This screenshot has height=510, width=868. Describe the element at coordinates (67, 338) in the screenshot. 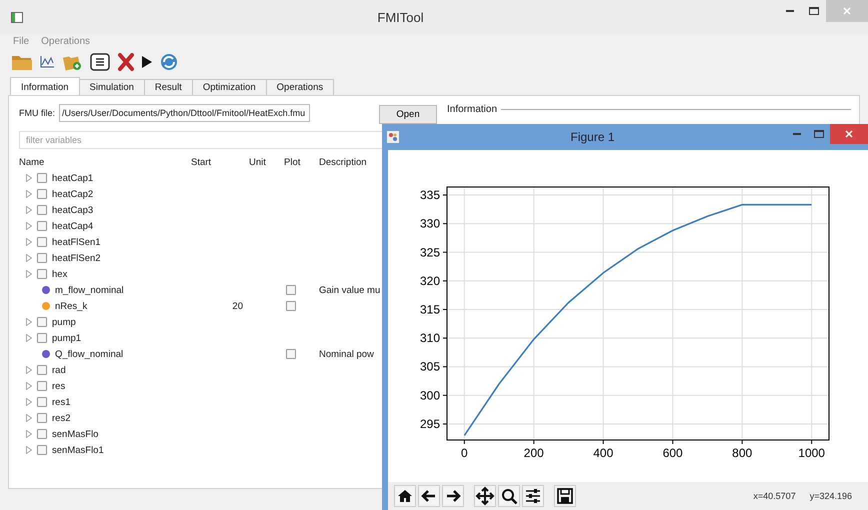

I see `variable-name: pump1` at that location.